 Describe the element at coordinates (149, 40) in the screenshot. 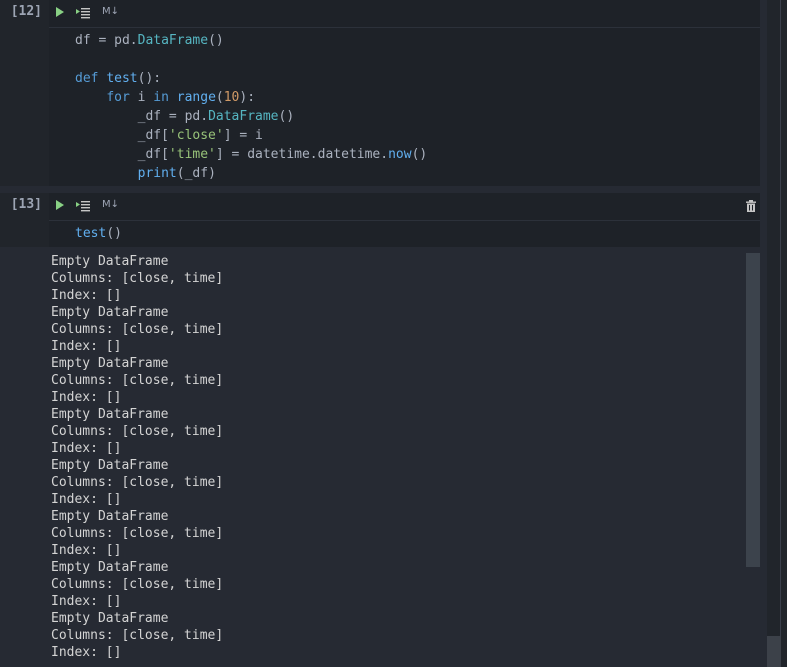

I see `code-line-1: df = pd.DataFrame()` at that location.